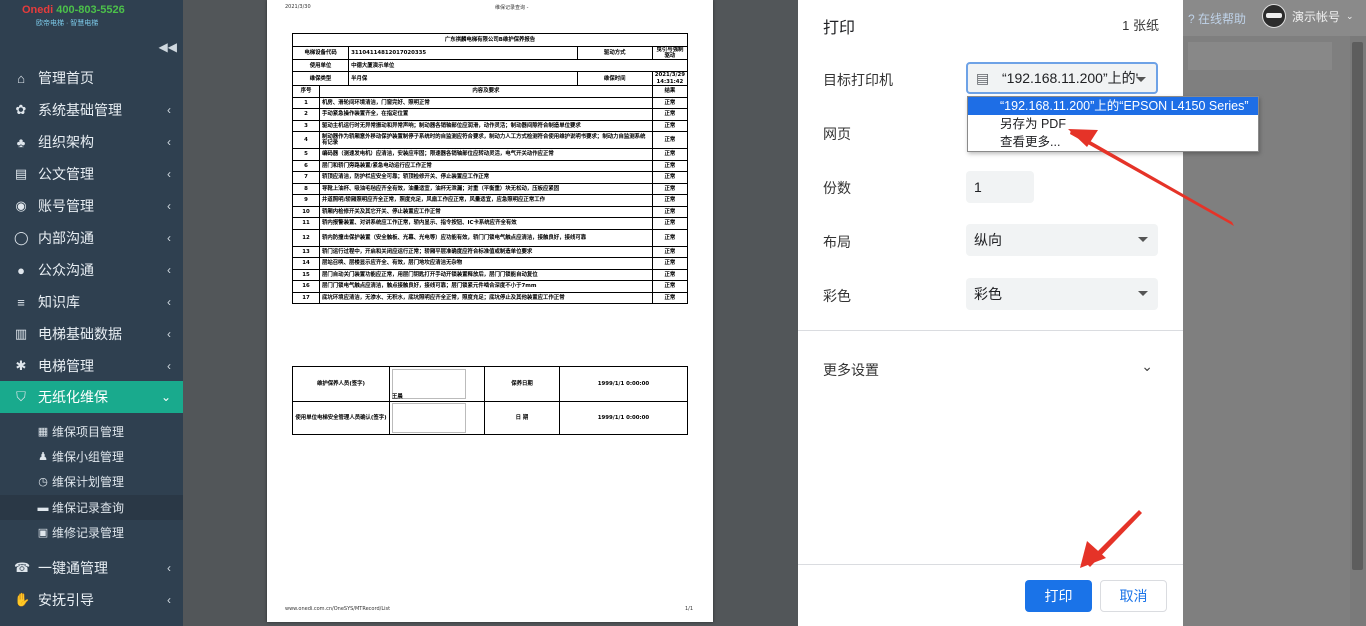 The image size is (1366, 626). I want to click on table-row: 6 层门和轿门旁路装置/紧急电动运行应工作正常 正常, so click(490, 166).